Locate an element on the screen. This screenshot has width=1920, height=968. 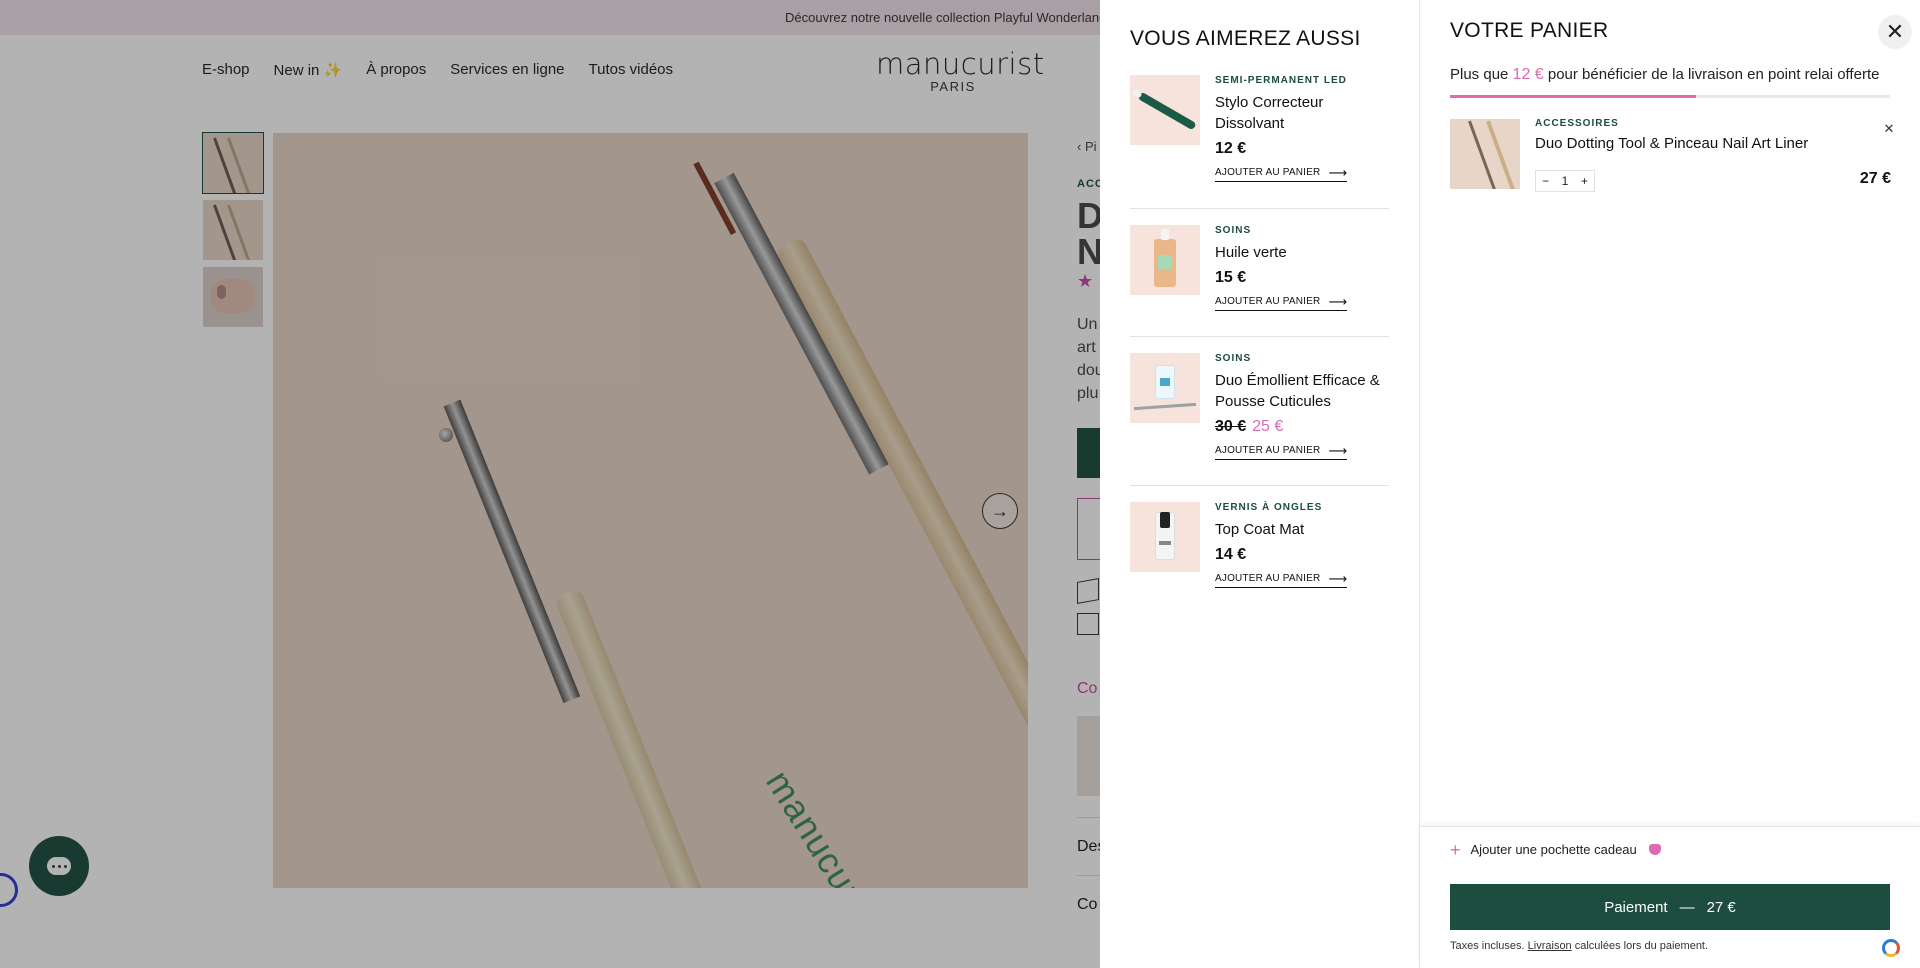
quantity-stepper: − 1 + is located at coordinates (1565, 181).